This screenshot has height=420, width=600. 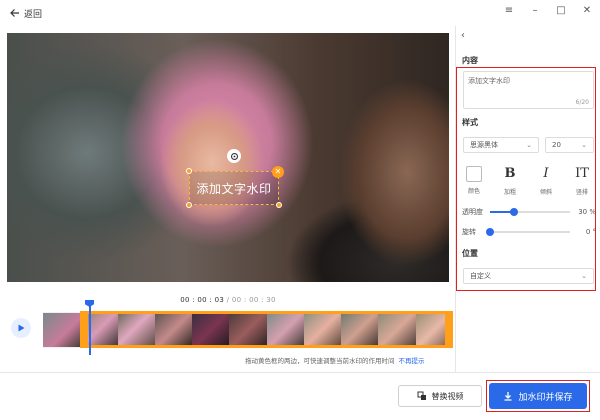 I want to click on position-value: 自定义, so click(x=480, y=276).